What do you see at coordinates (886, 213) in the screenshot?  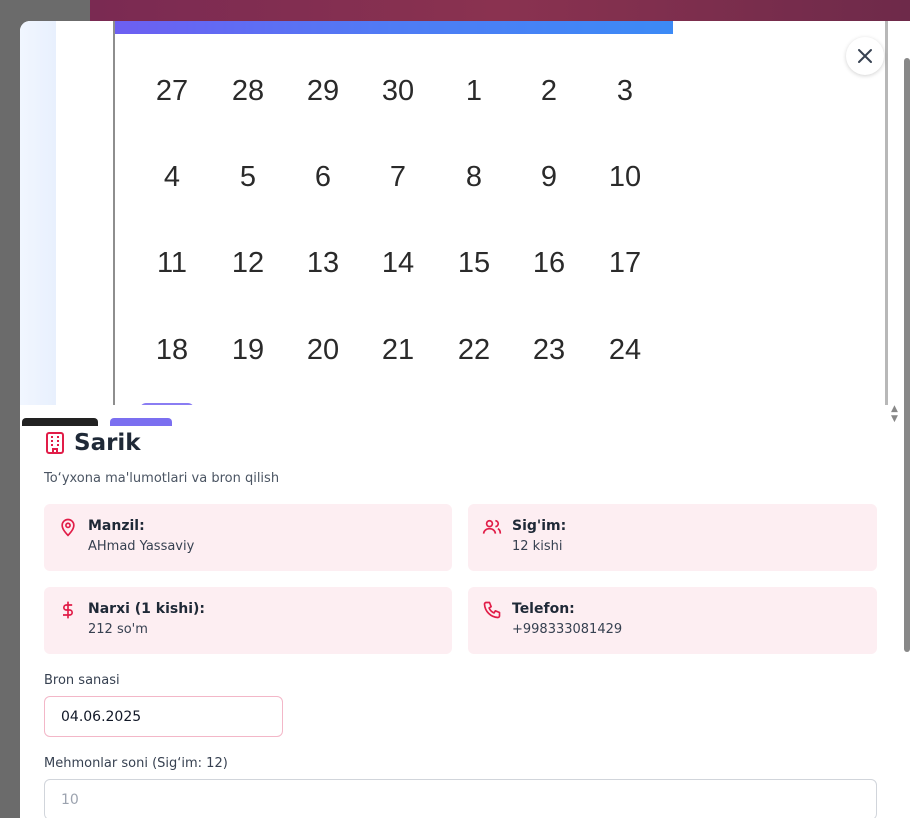 I see `photo-frame-right` at bounding box center [886, 213].